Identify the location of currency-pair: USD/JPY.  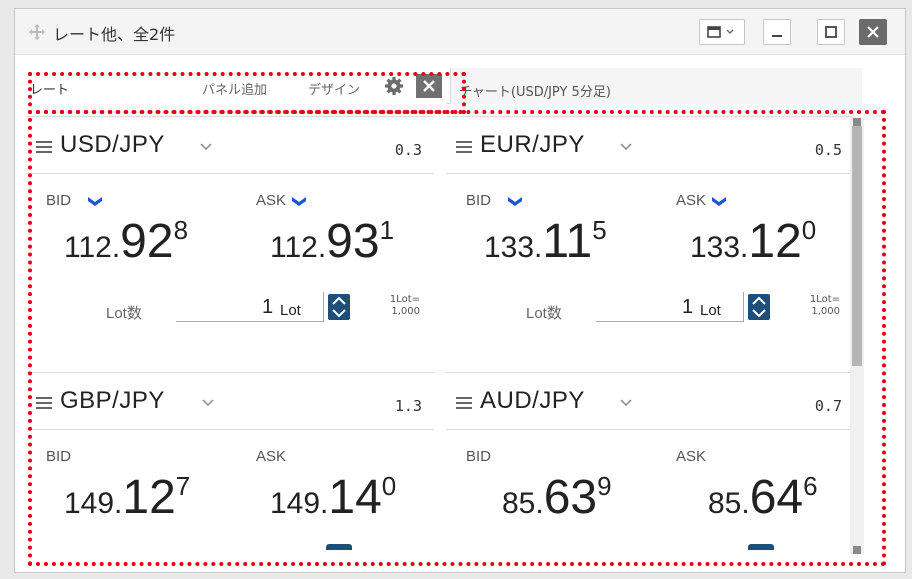
(112, 145).